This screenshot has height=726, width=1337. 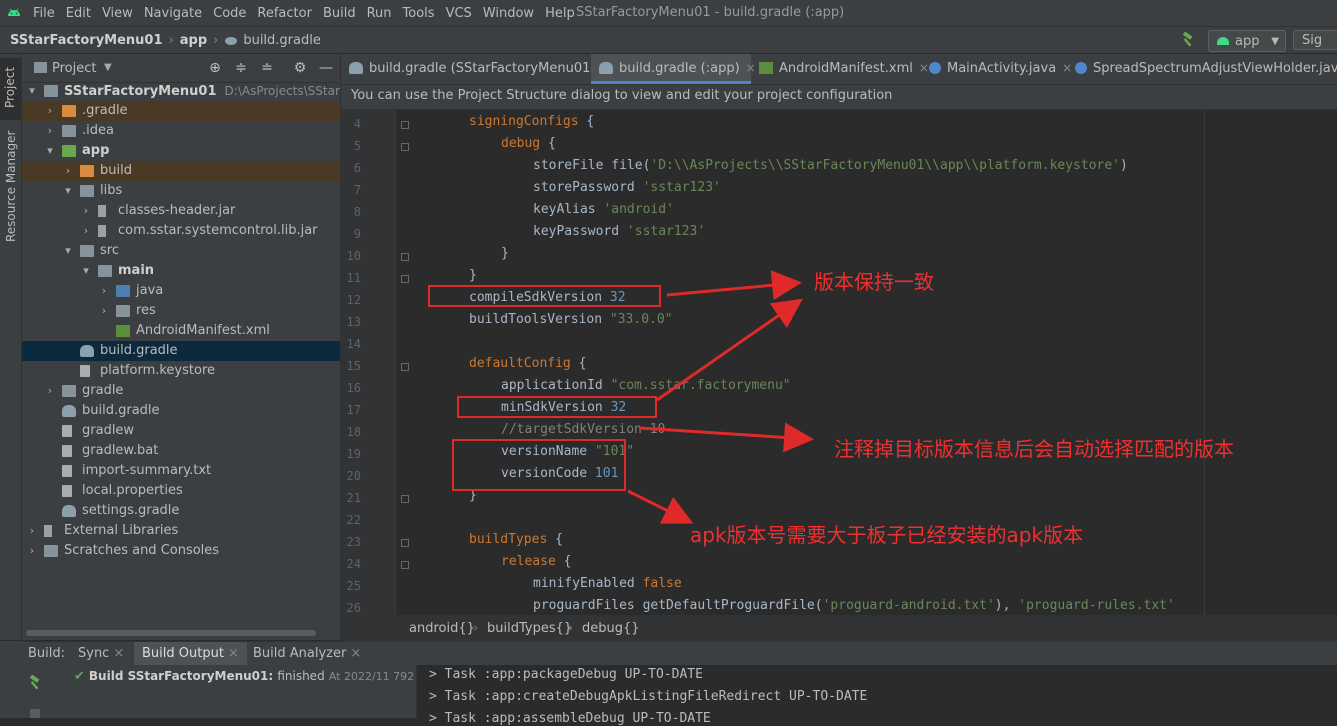 What do you see at coordinates (887, 535) in the screenshot?
I see `annotation-apk-version: apk版本号需要大于板子已经安装的apk版本` at bounding box center [887, 535].